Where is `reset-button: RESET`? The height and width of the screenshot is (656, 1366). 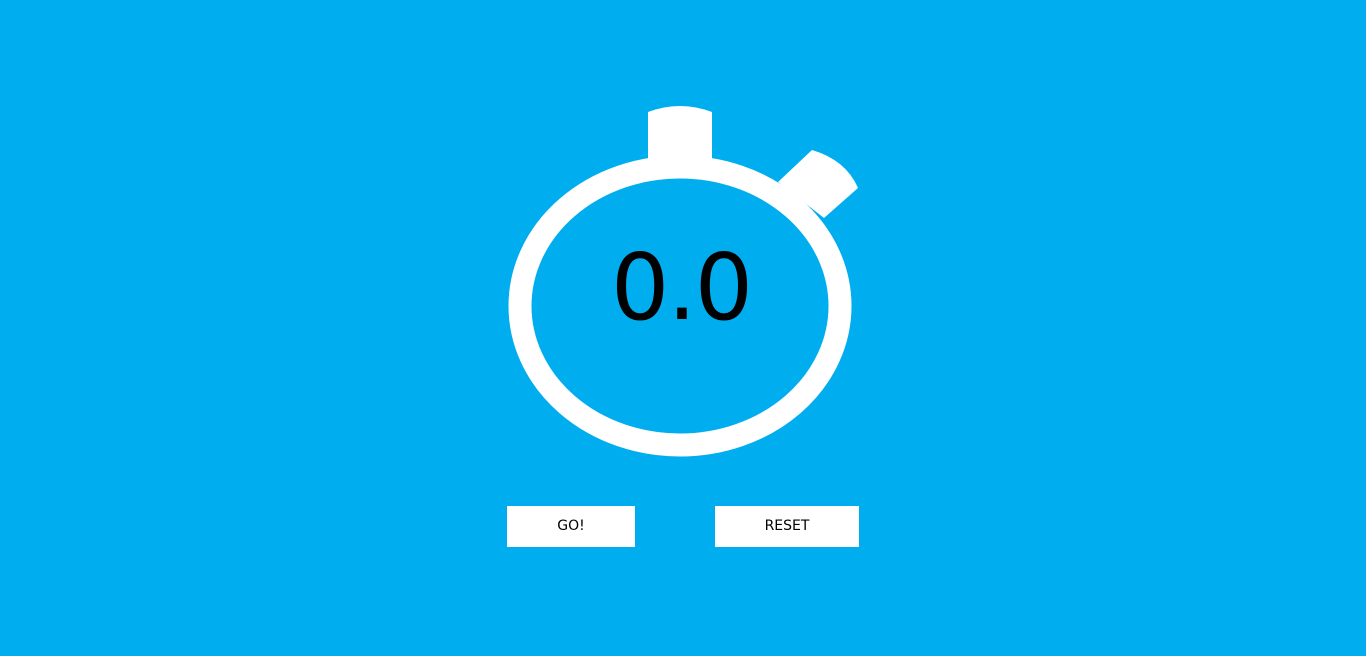 reset-button: RESET is located at coordinates (787, 526).